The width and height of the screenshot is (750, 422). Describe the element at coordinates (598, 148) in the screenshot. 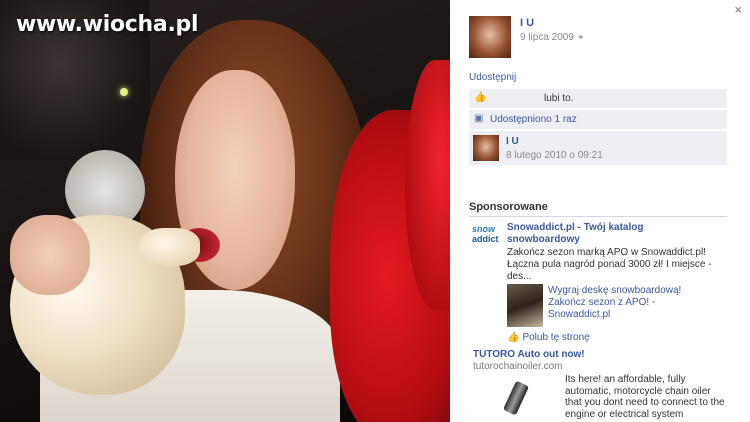

I see `share-item: I U 8 lutego 2010 o 09:21` at that location.